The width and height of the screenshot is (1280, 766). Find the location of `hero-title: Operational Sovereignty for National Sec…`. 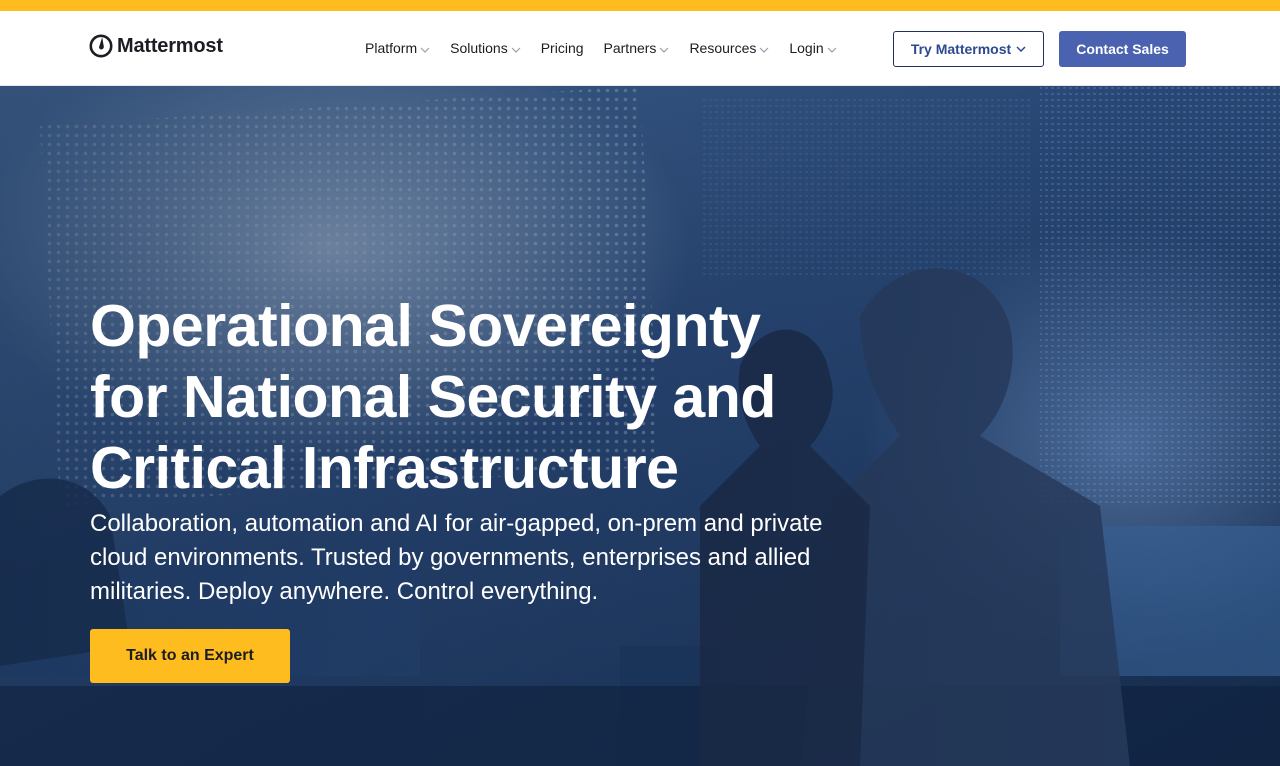

hero-title: Operational Sovereignty for National Sec… is located at coordinates (433, 397).